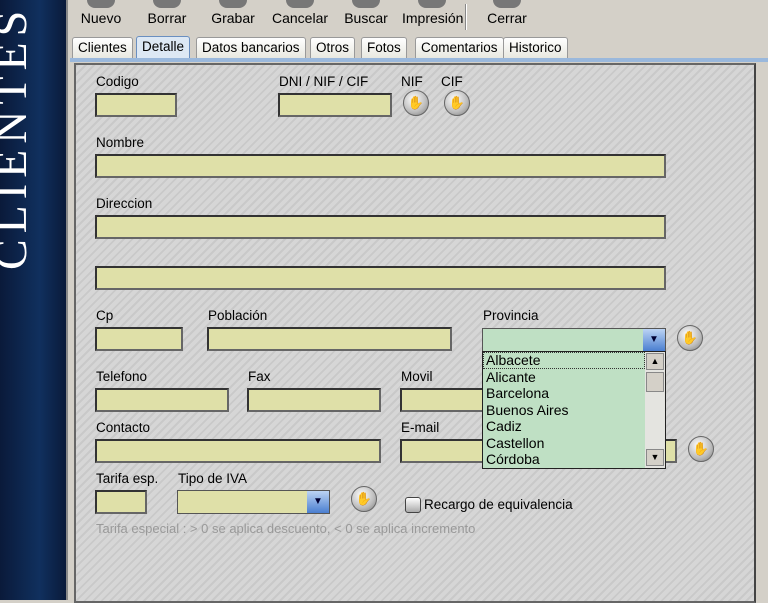 This screenshot has height=603, width=768. What do you see at coordinates (417, 376) in the screenshot?
I see `movil-label: Movil` at bounding box center [417, 376].